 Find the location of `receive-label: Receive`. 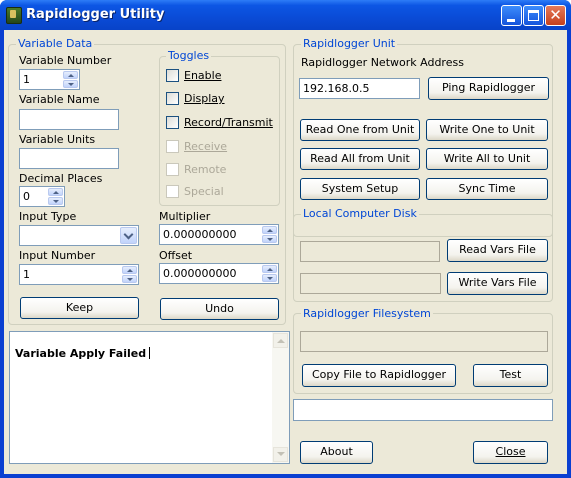

receive-label: Receive is located at coordinates (206, 146).